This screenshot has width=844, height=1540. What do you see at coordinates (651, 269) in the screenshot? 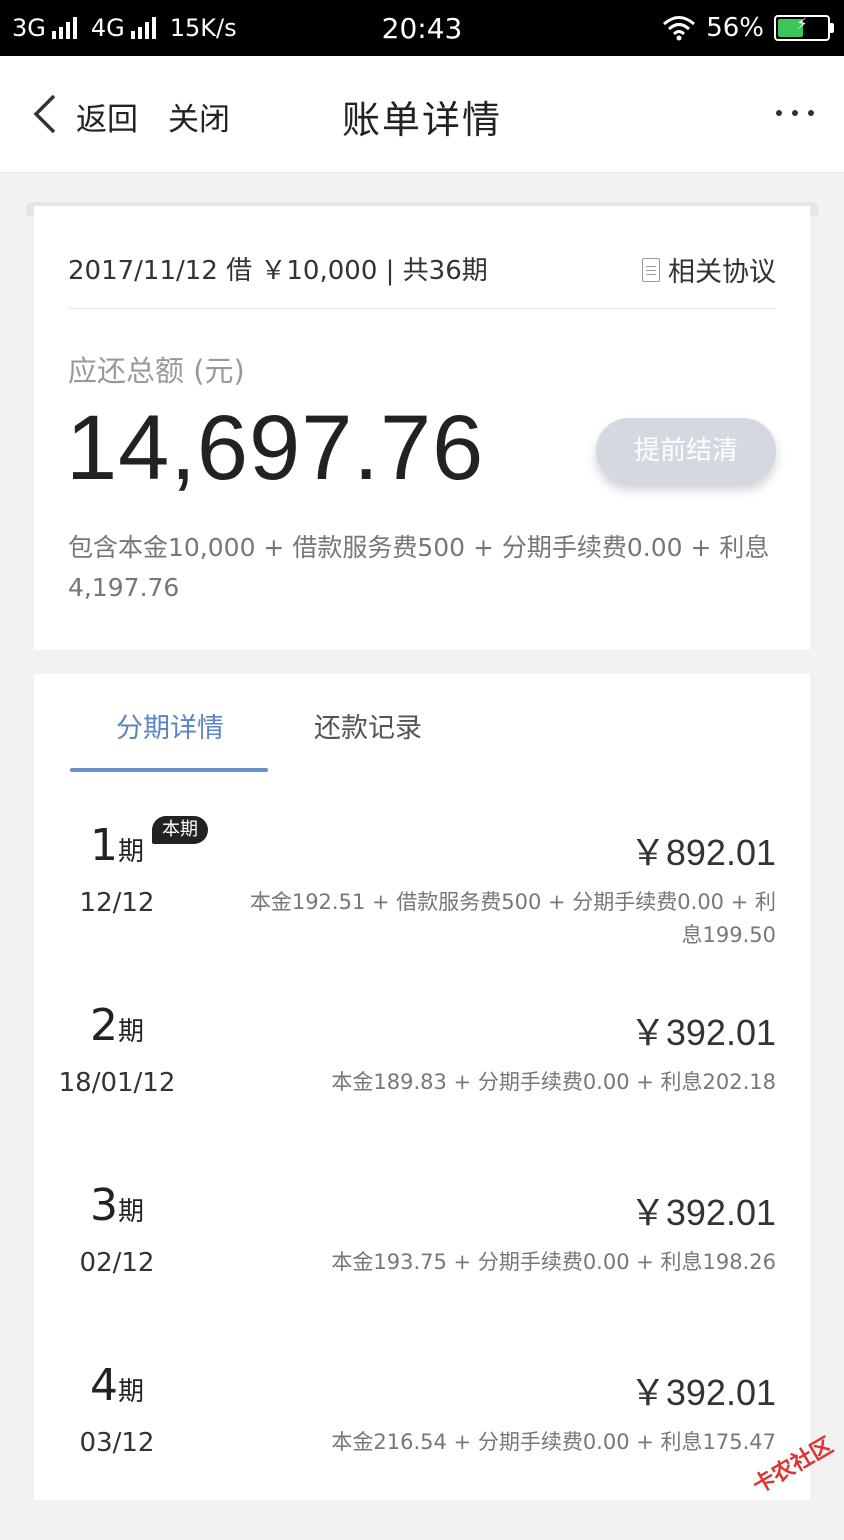
I see `document-icon` at bounding box center [651, 269].